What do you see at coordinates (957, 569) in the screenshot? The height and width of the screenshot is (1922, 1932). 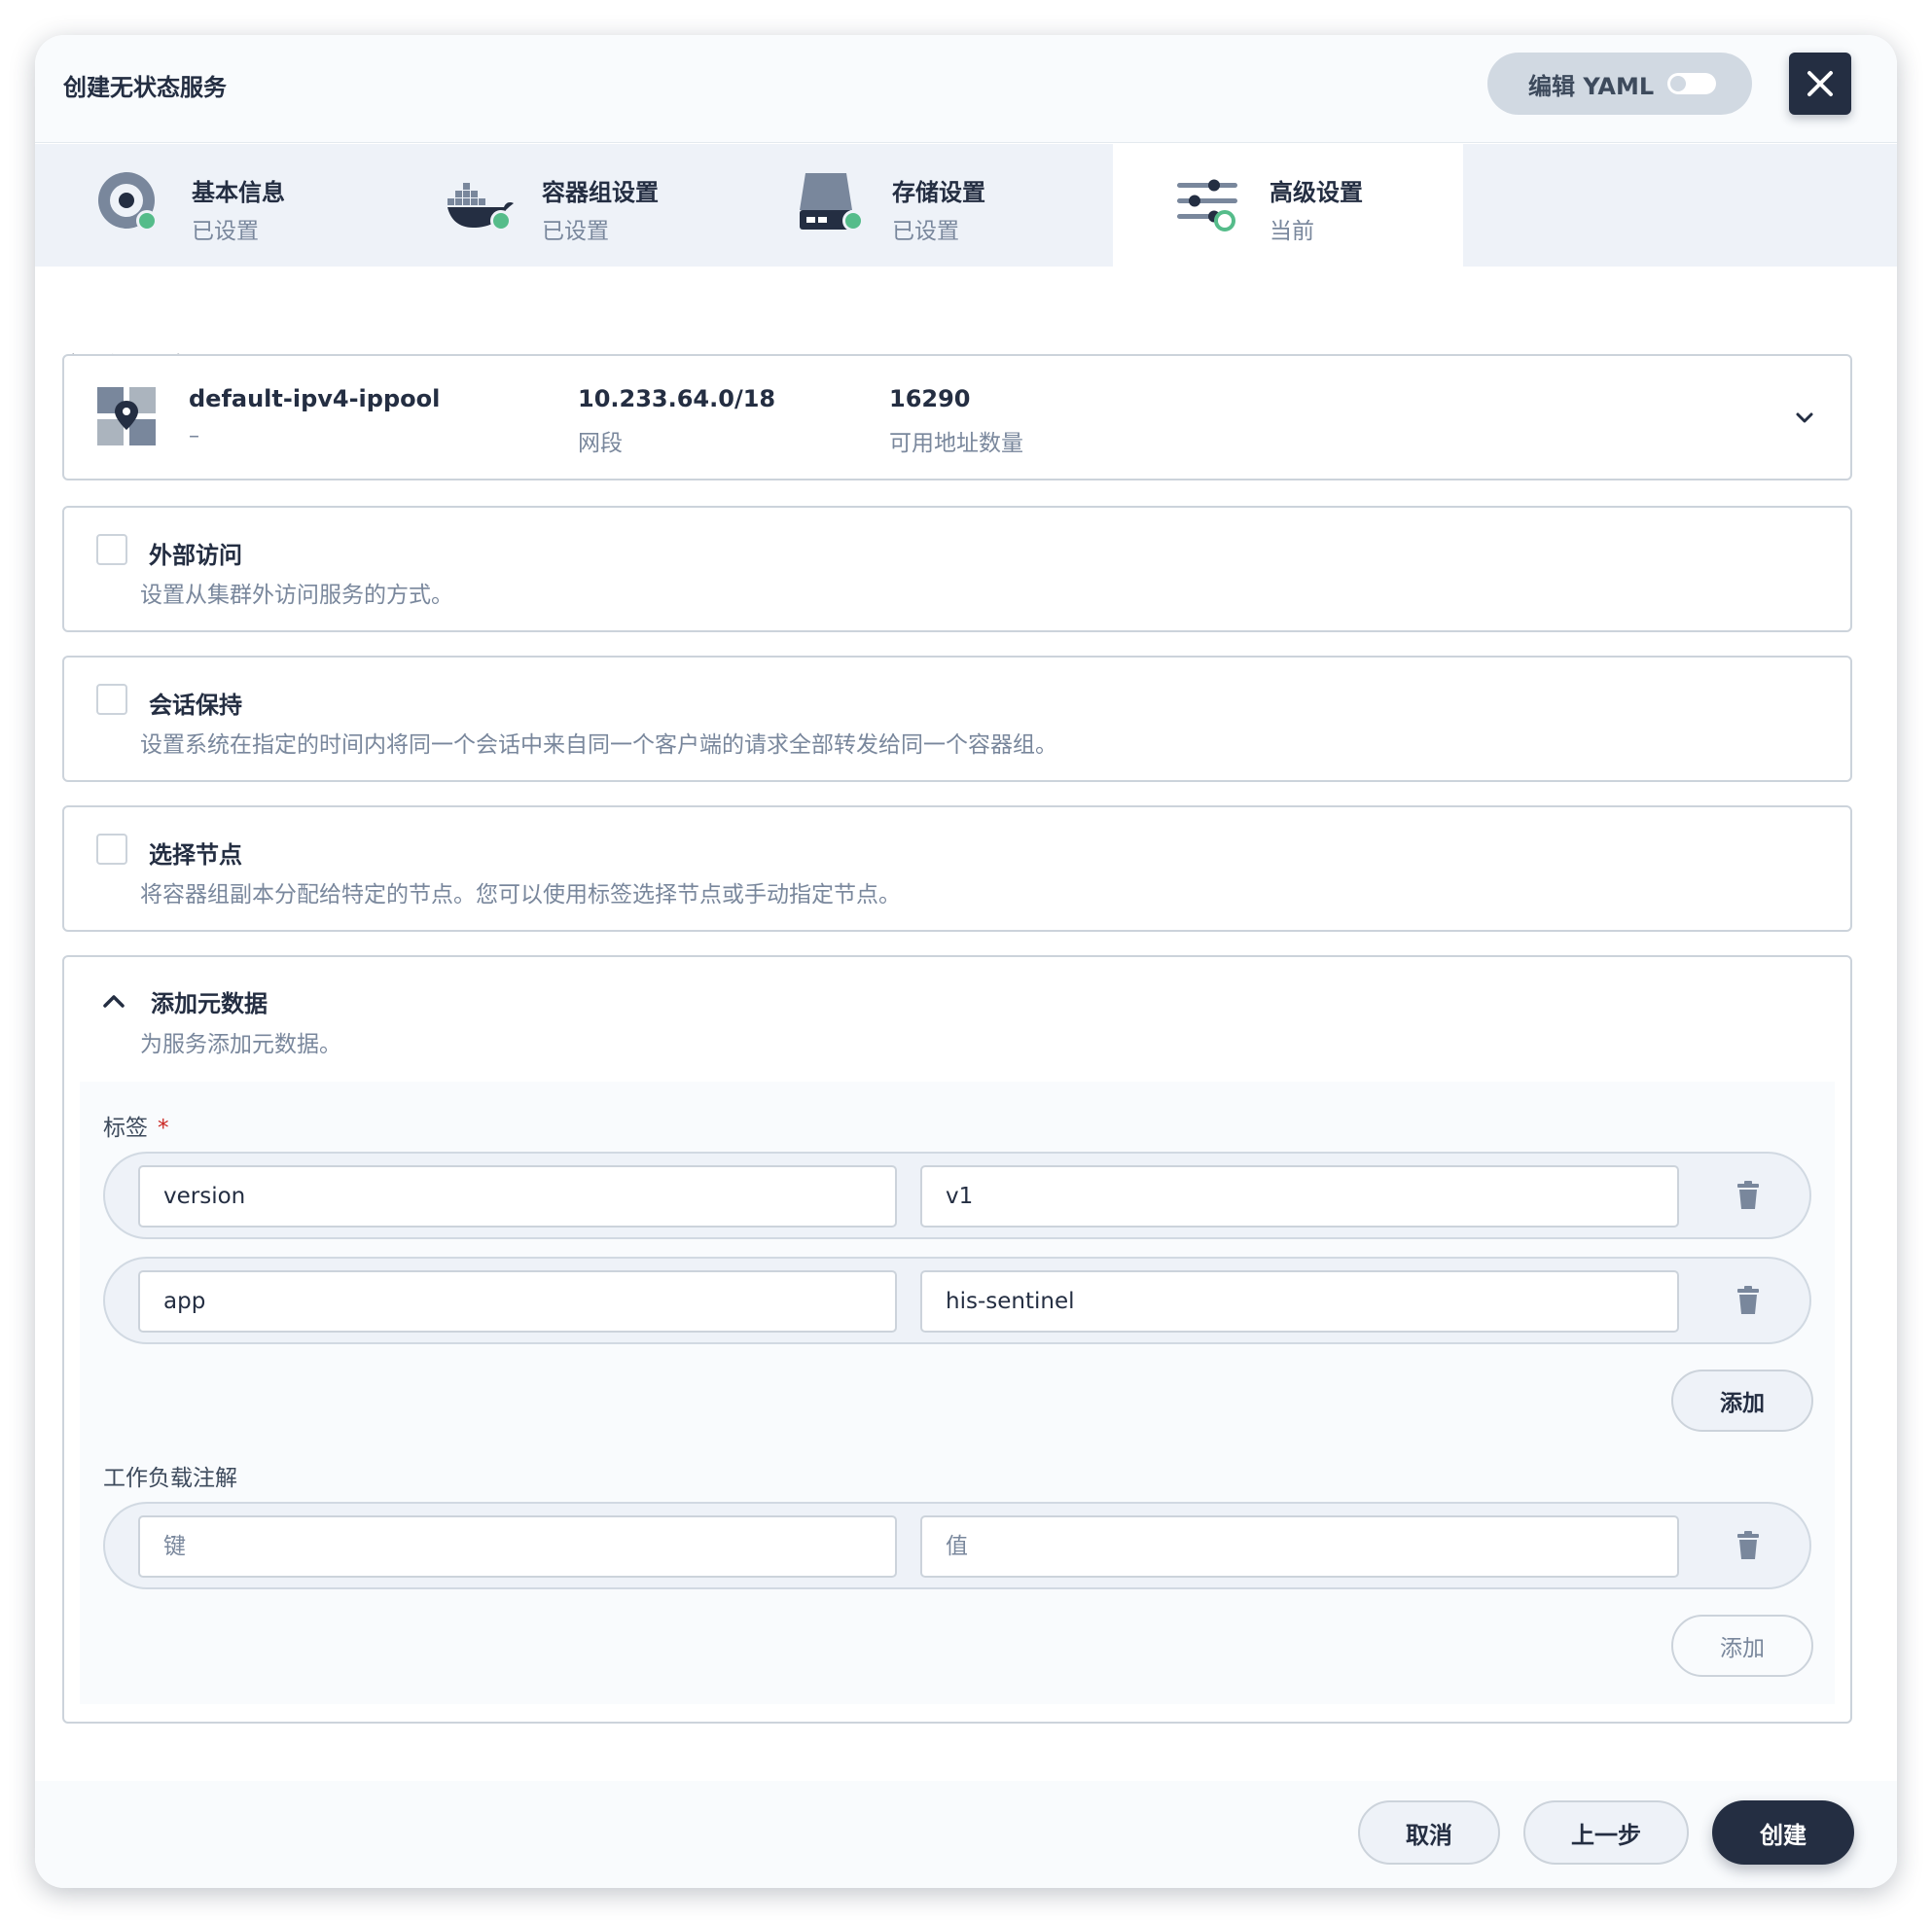 I see `external-access-option: 外部访问 设置从集群外访问服务的方式。` at bounding box center [957, 569].